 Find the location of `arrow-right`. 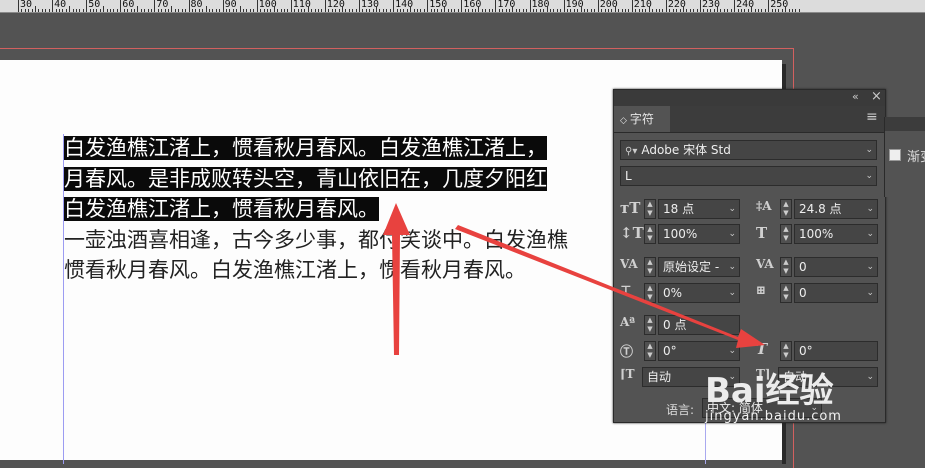

arrow-right is located at coordinates (610, 286).